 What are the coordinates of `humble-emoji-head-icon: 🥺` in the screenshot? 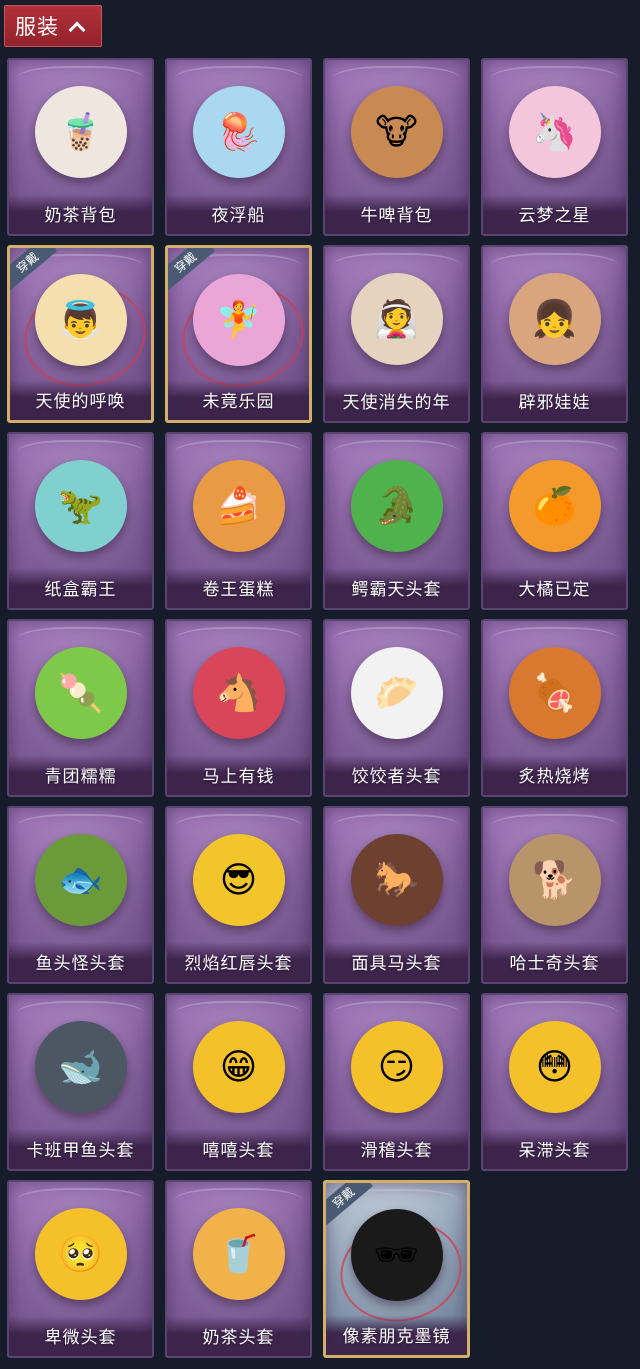 It's located at (80, 1254).